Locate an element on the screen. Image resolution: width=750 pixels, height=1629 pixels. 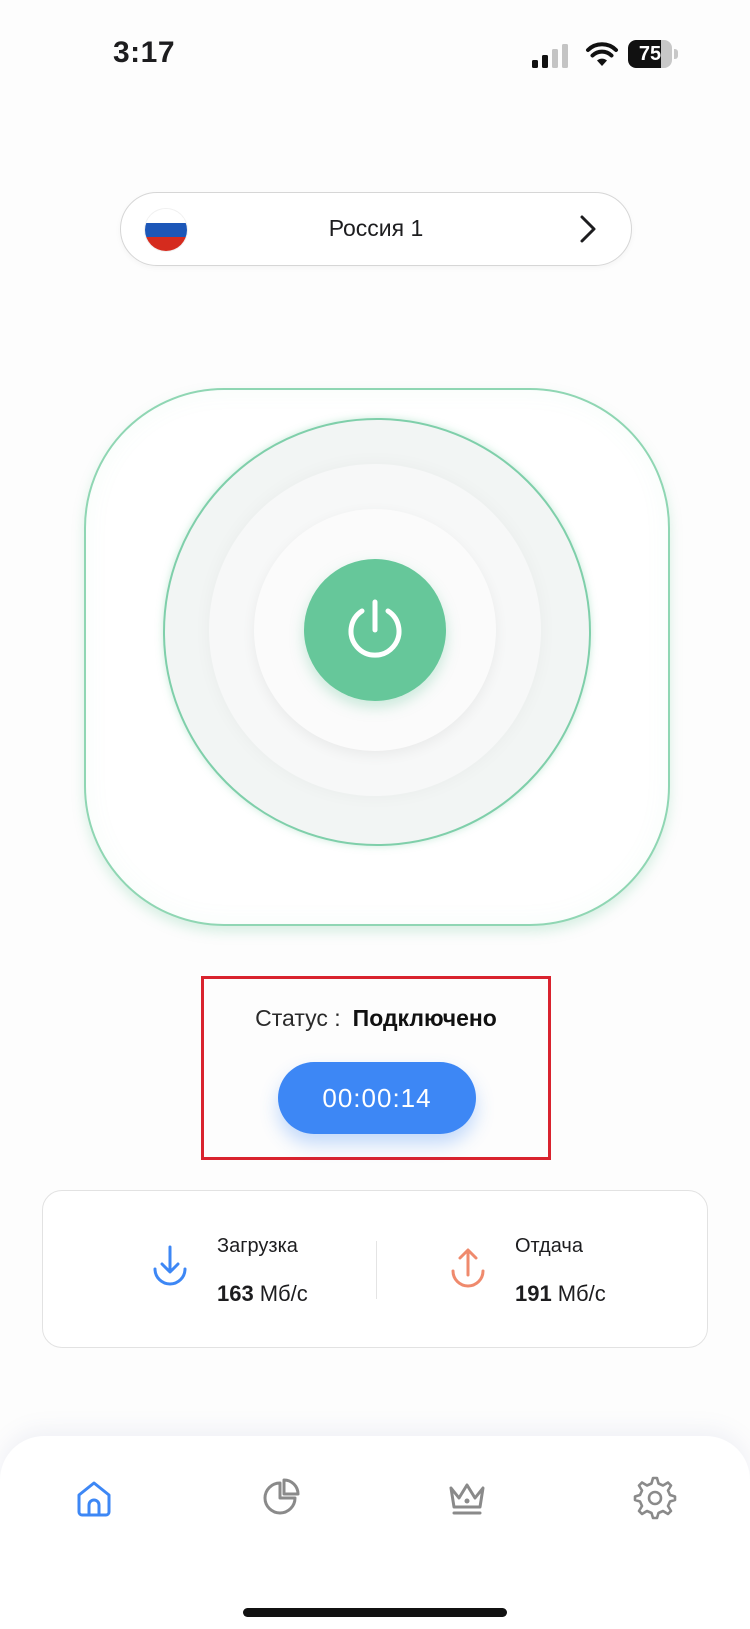
status-label: Статус : is located at coordinates (298, 1018).